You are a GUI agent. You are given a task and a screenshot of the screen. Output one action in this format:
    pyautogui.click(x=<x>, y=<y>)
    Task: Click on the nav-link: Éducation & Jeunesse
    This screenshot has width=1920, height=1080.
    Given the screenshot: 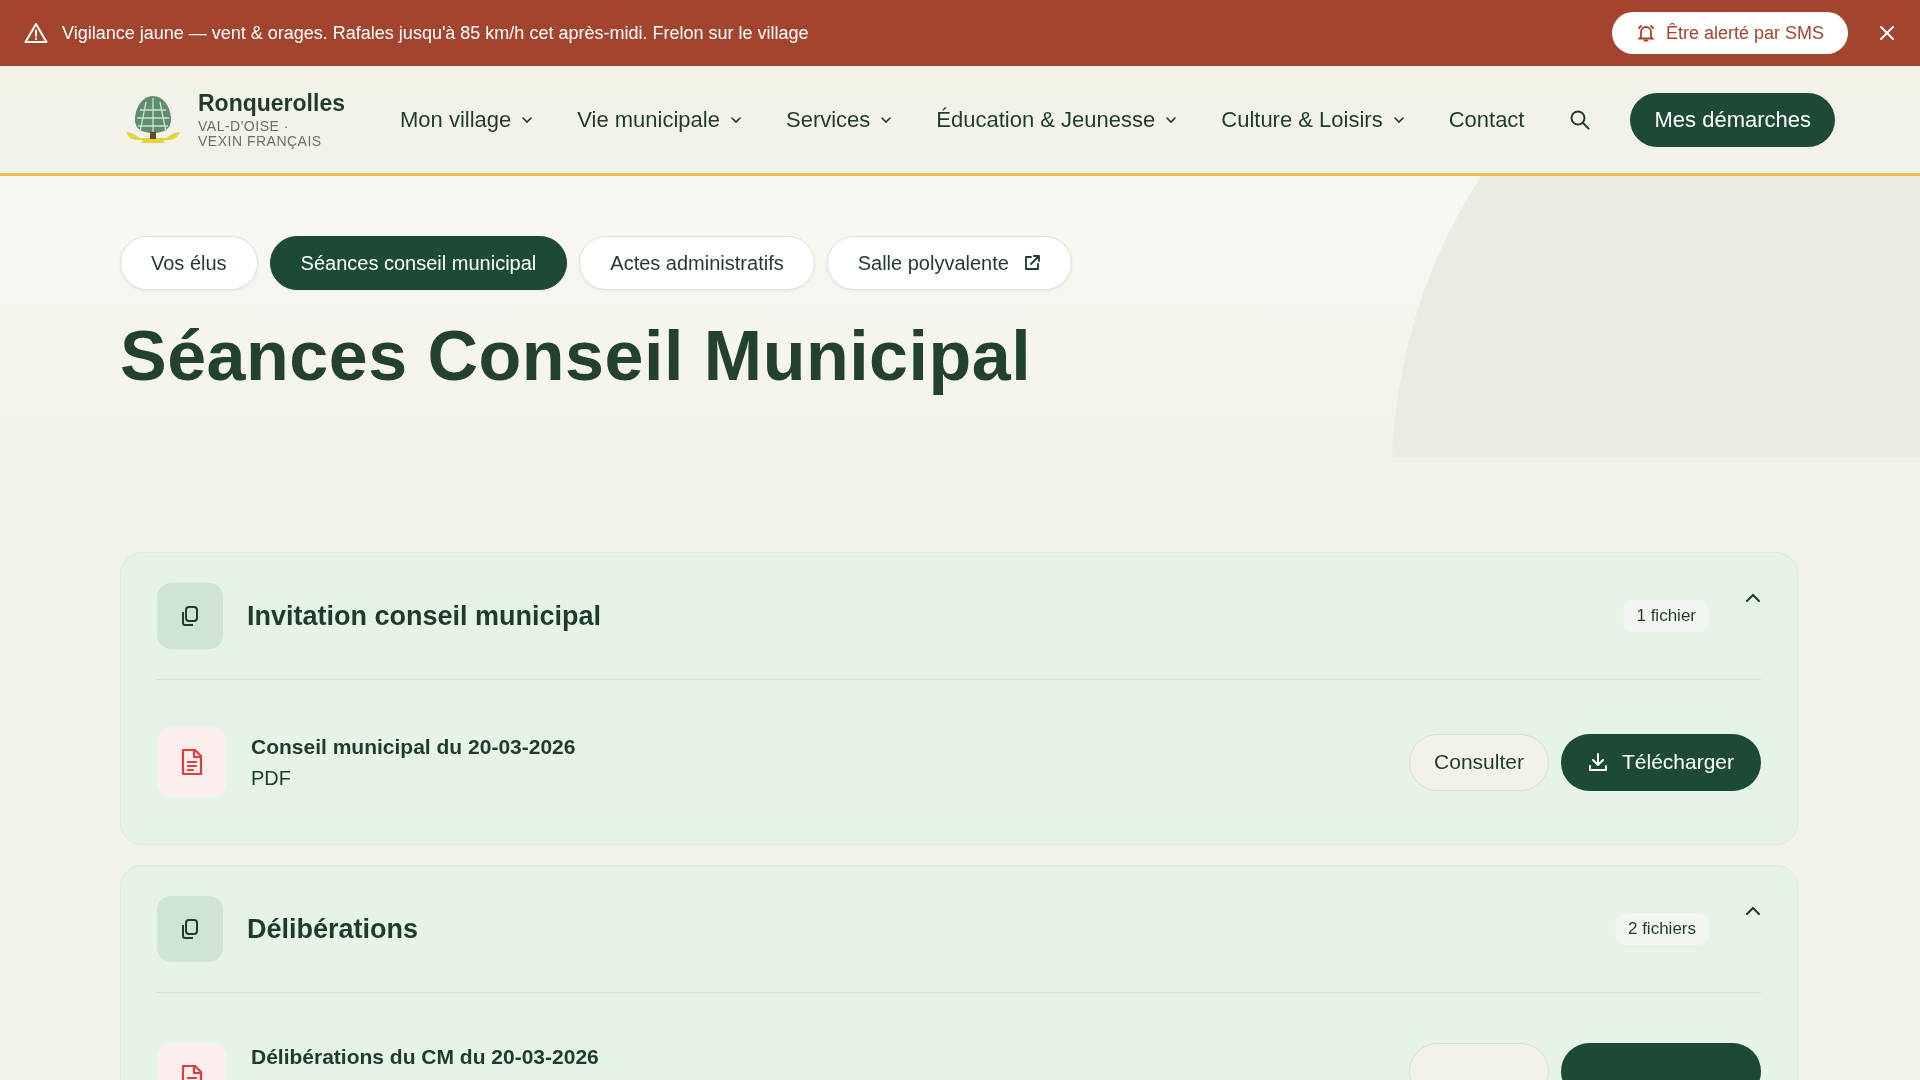 What is the action you would take?
    pyautogui.click(x=1057, y=119)
    